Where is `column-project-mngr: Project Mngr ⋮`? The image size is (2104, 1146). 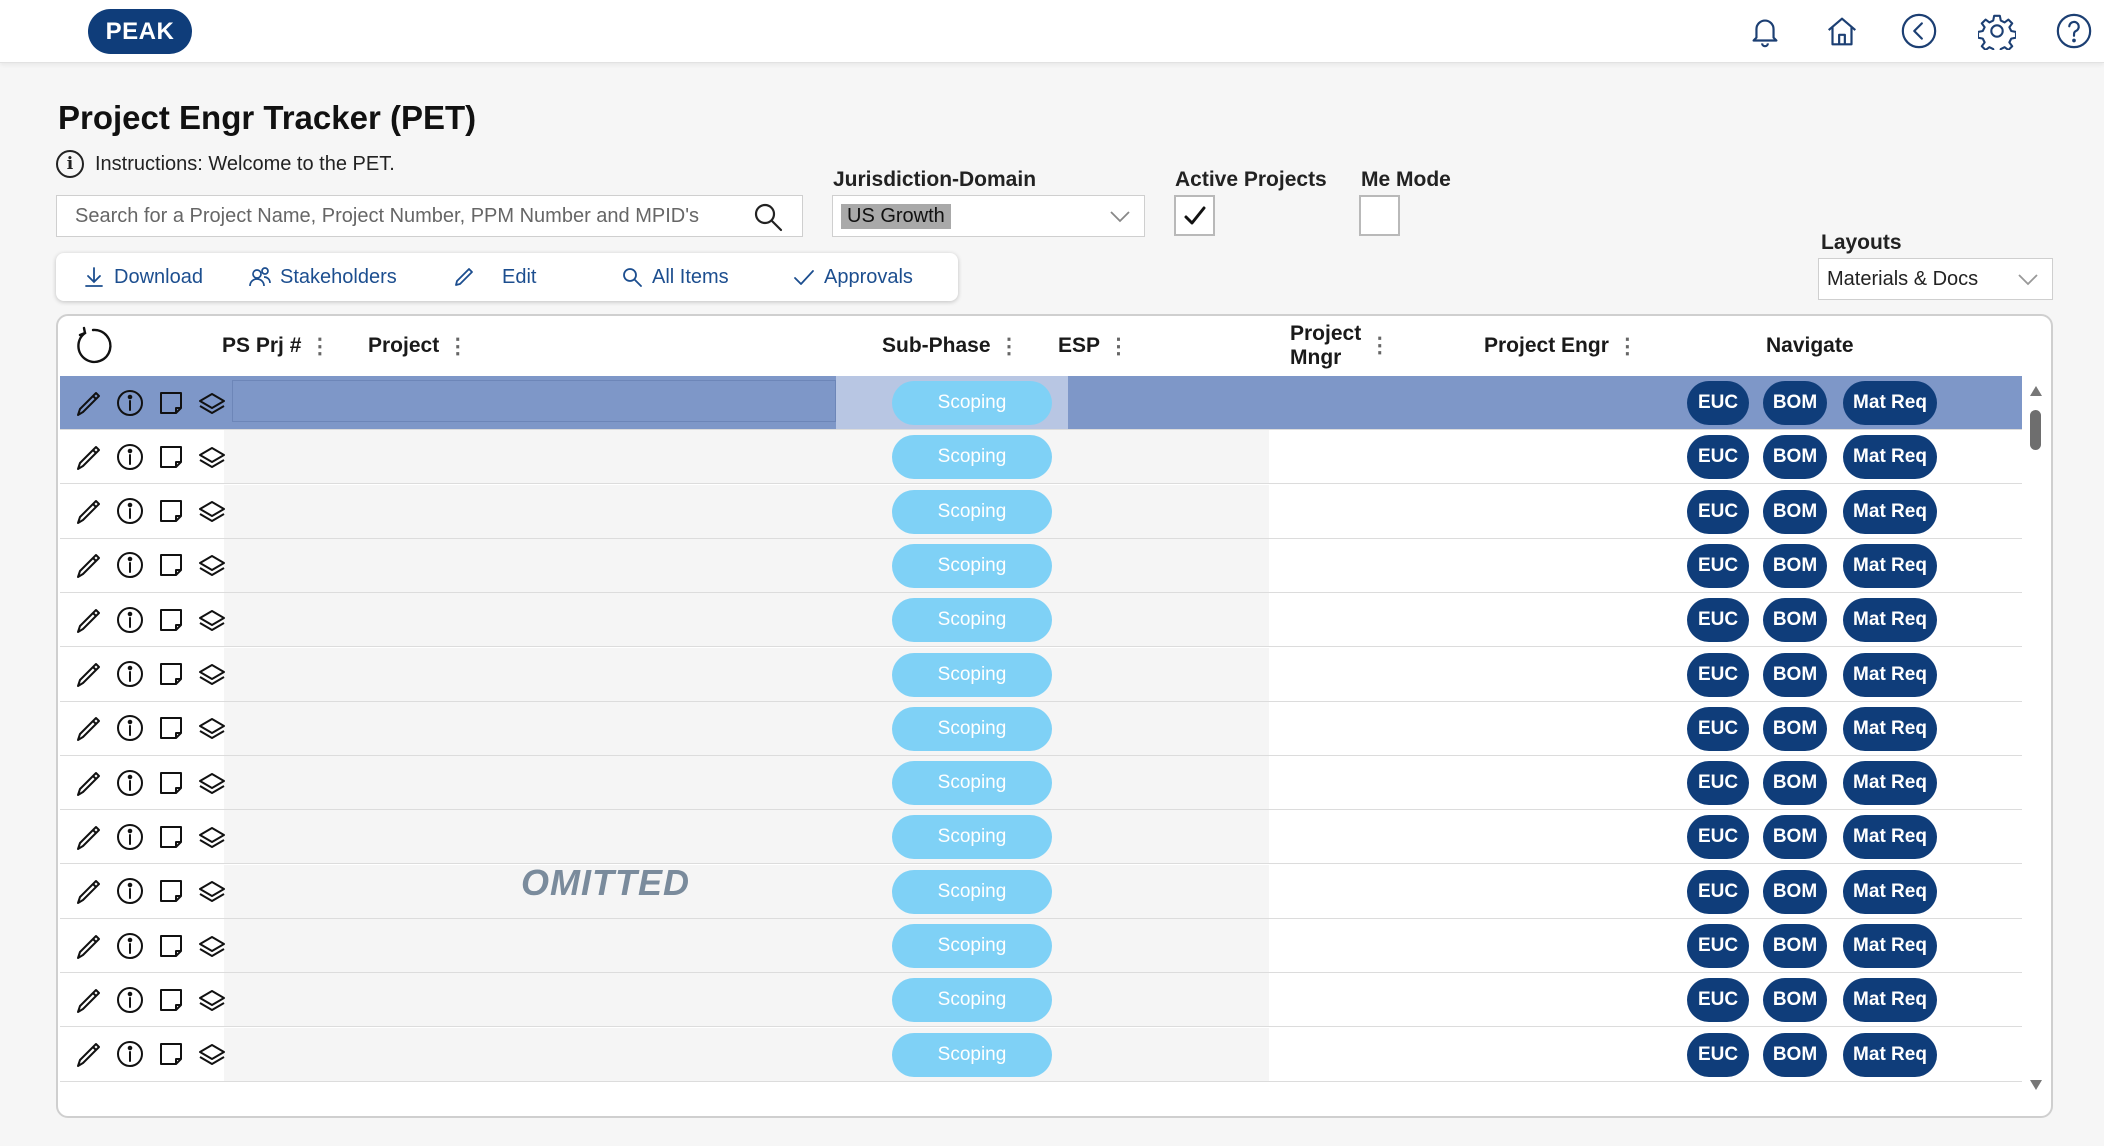
column-project-mngr: Project Mngr ⋮ is located at coordinates (1340, 346).